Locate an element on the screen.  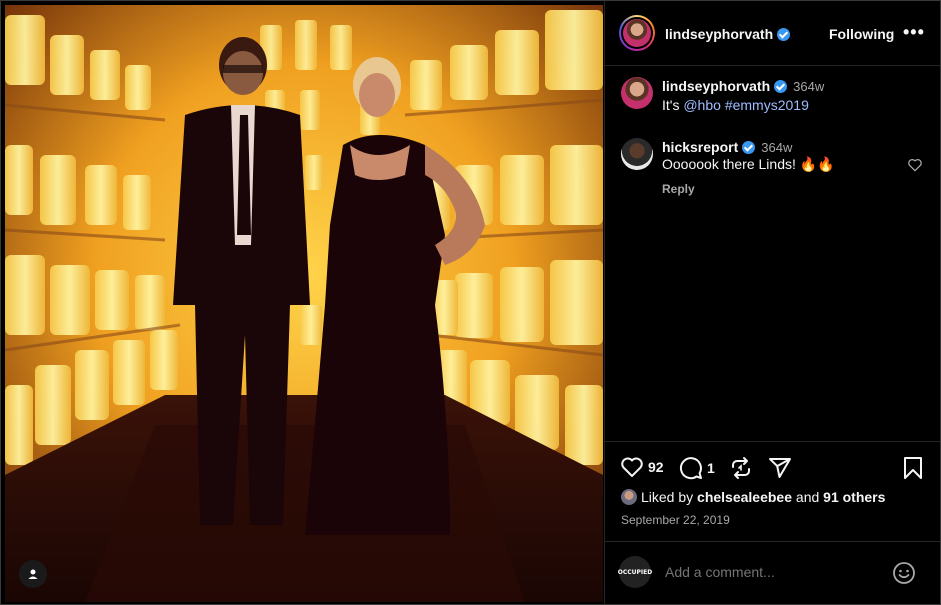
like-button: 92 is located at coordinates (642, 467).